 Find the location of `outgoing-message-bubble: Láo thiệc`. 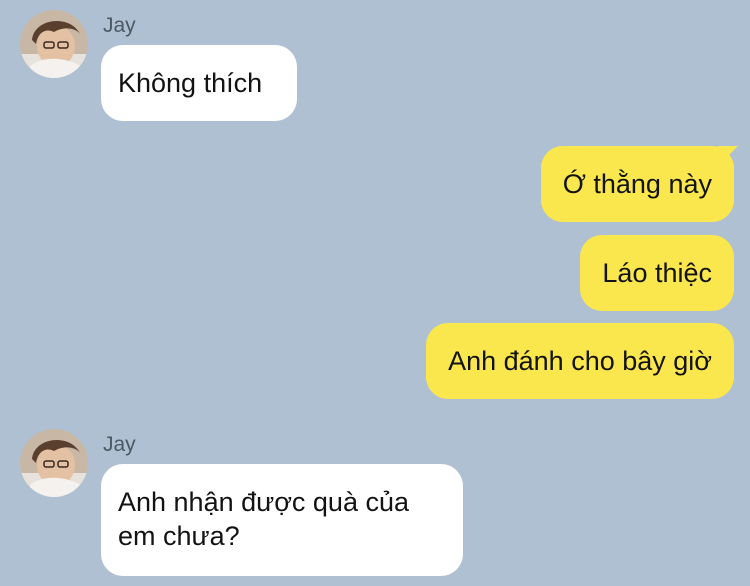

outgoing-message-bubble: Láo thiệc is located at coordinates (657, 273).